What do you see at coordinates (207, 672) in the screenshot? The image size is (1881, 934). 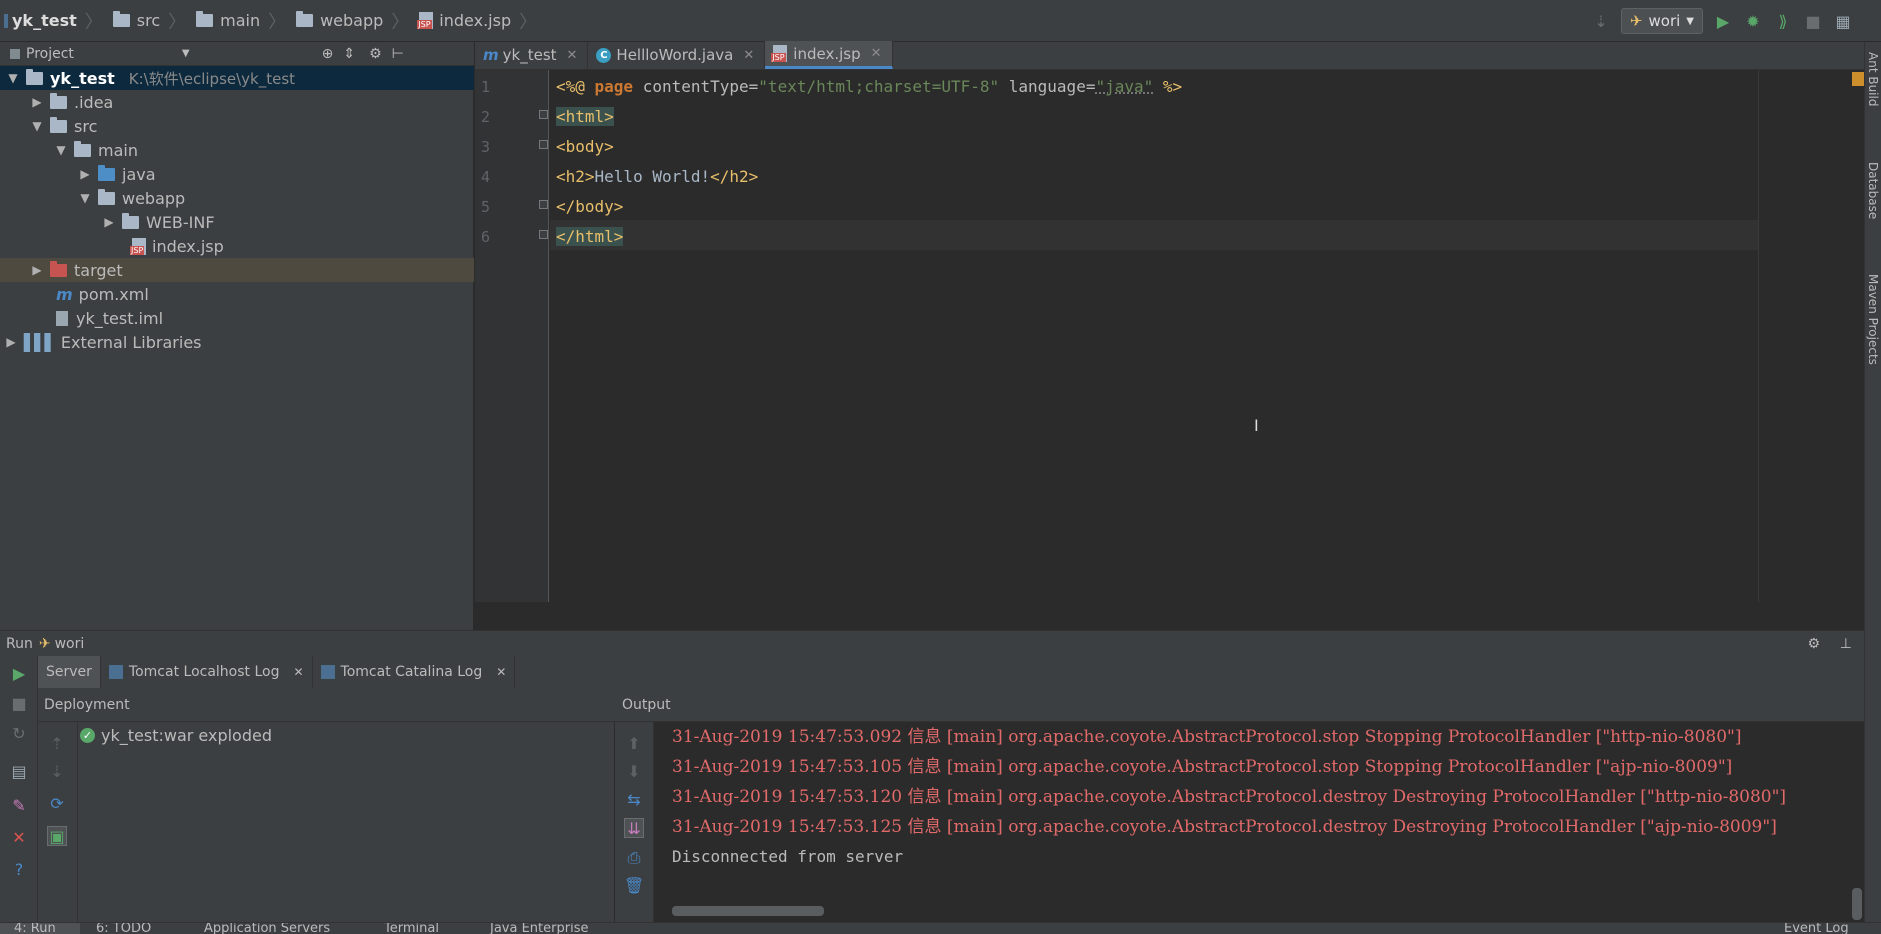 I see `tab-tomcat-localhost-log: Tomcat Localhost Log ✕` at bounding box center [207, 672].